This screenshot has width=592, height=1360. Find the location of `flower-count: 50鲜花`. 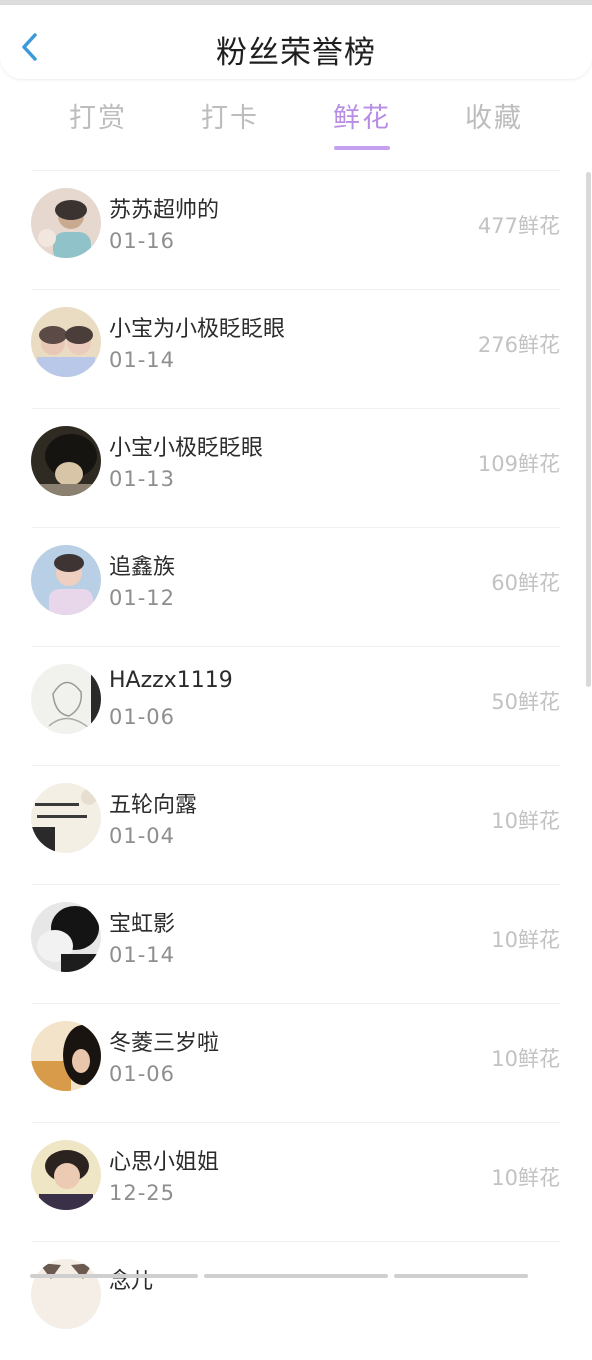

flower-count: 50鲜花 is located at coordinates (525, 702).